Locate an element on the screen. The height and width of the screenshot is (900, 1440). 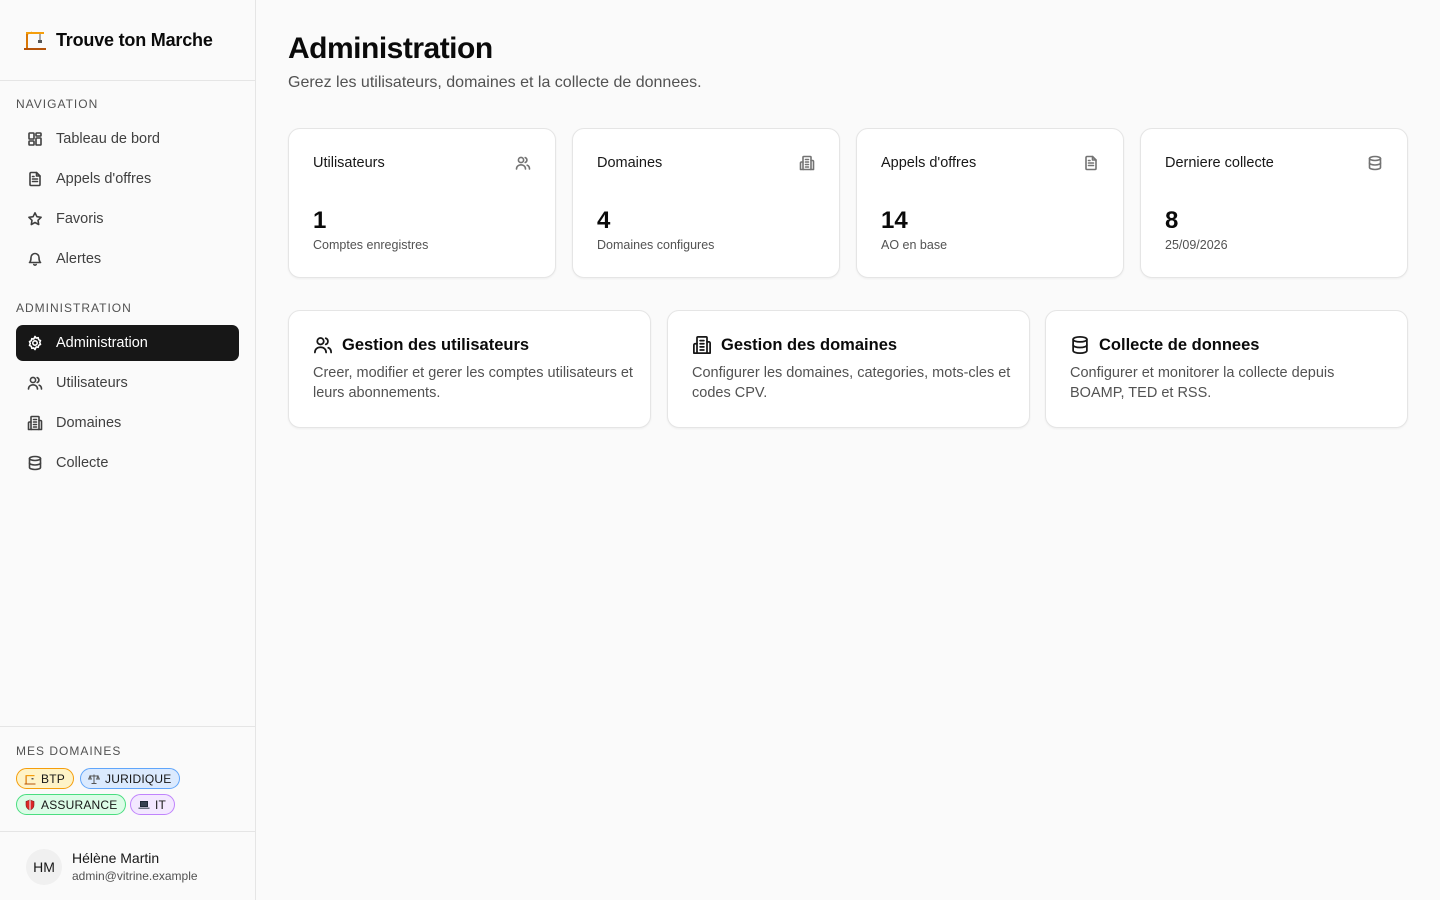
user-email: admin@vitrine.example is located at coordinates (135, 876).